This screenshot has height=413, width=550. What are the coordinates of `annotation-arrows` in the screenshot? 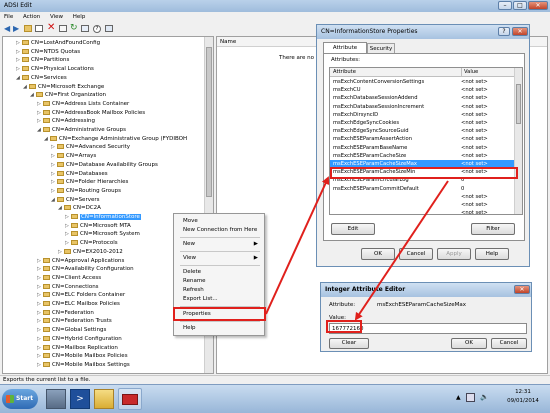 It's located at (357, 248).